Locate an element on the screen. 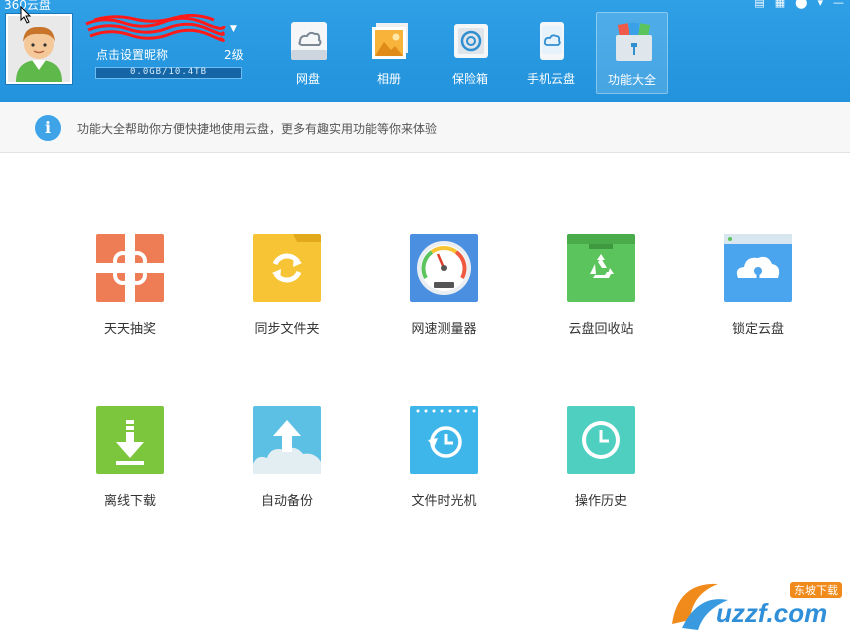 This screenshot has width=850, height=641. storage-usage-bar: 0.0GB/10.4TB is located at coordinates (168, 73).